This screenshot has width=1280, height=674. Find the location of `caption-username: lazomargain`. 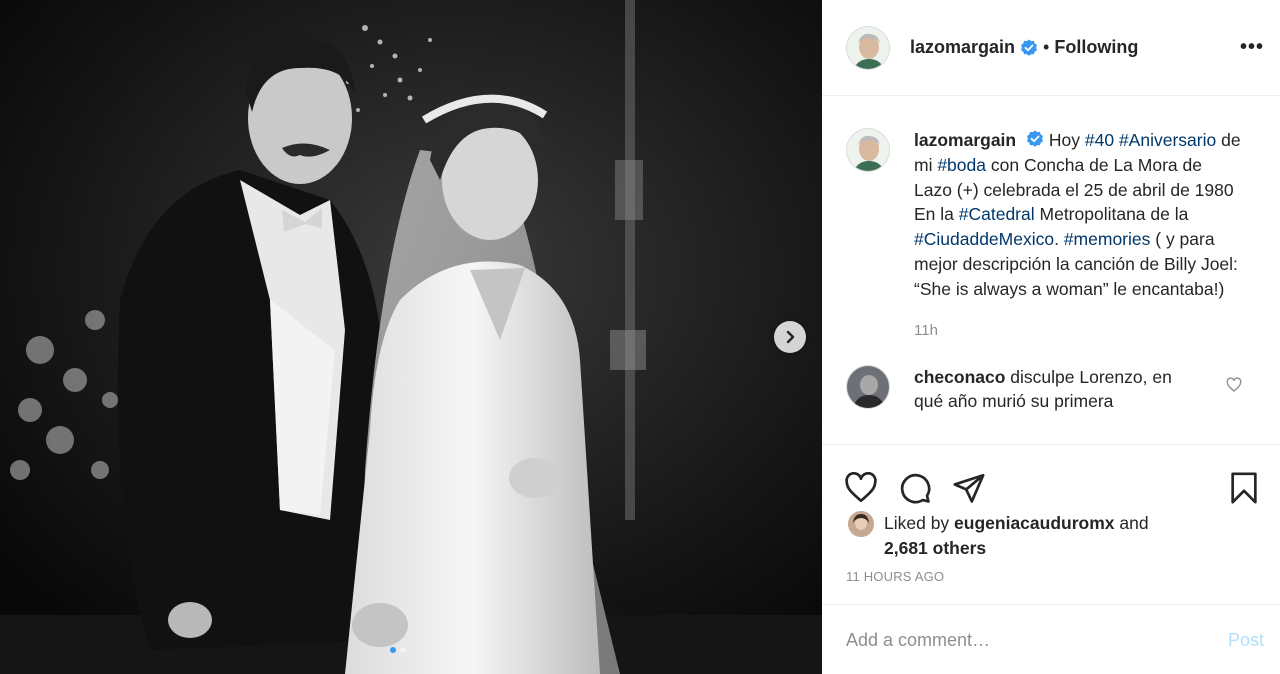

caption-username: lazomargain is located at coordinates (965, 140).